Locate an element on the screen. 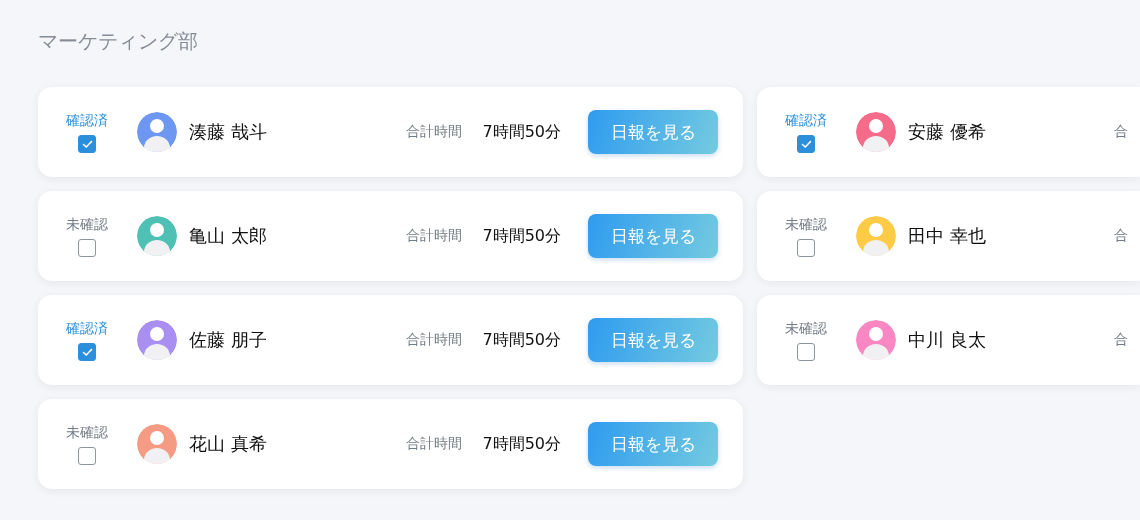  member-name: 田中 幸也 is located at coordinates (947, 236).